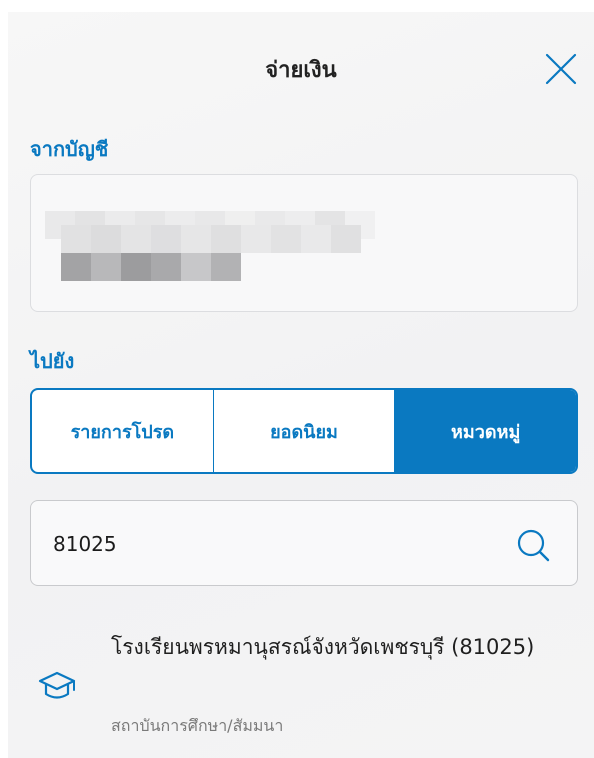 The height and width of the screenshot is (758, 594). I want to click on tab-popular: ยอดนิยม, so click(303, 431).